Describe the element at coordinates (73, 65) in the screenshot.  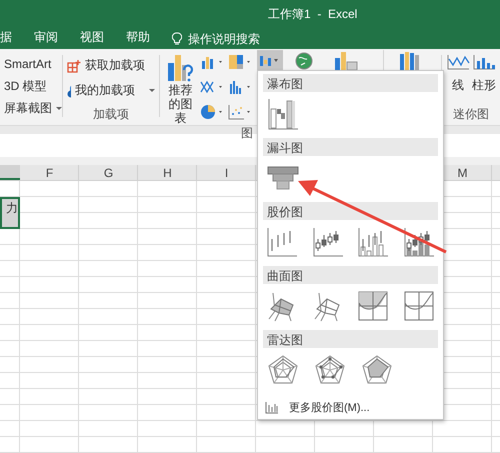
I see `grid-plus-icon` at that location.